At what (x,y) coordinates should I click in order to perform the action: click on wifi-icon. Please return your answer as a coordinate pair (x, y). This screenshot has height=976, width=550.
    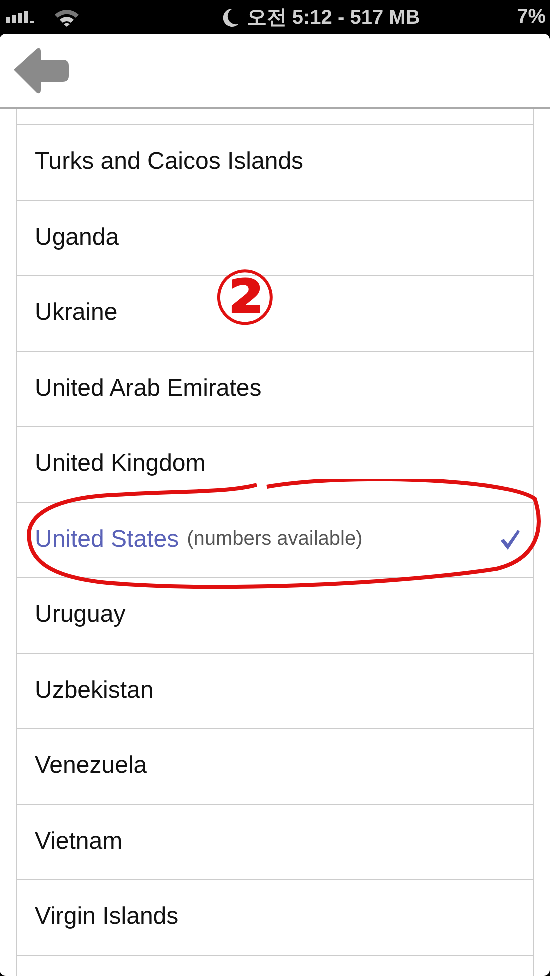
    Looking at the image, I should click on (67, 17).